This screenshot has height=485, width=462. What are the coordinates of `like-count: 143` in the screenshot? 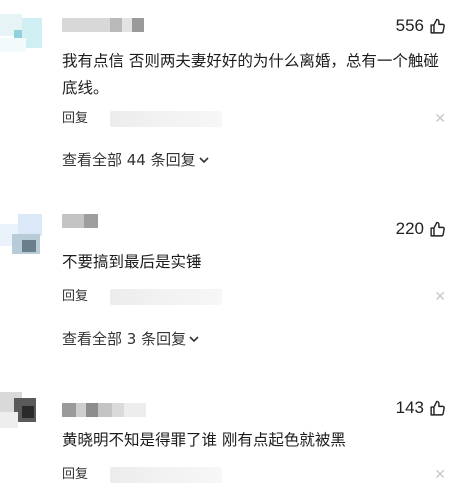 It's located at (409, 407).